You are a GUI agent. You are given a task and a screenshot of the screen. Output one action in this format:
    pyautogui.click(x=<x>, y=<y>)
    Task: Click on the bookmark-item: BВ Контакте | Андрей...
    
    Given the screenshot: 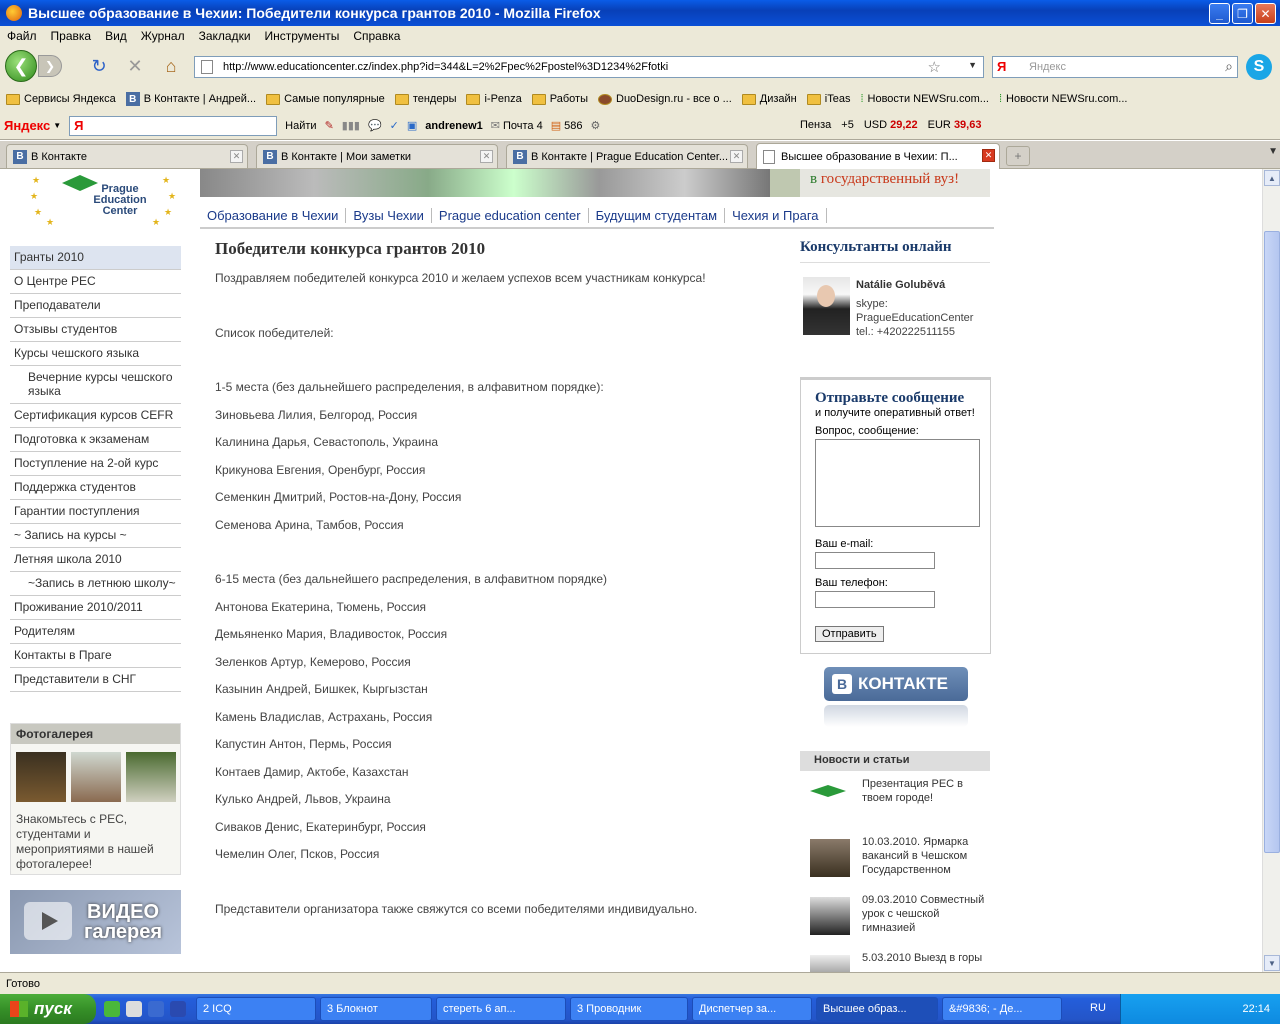 What is the action you would take?
    pyautogui.click(x=190, y=99)
    